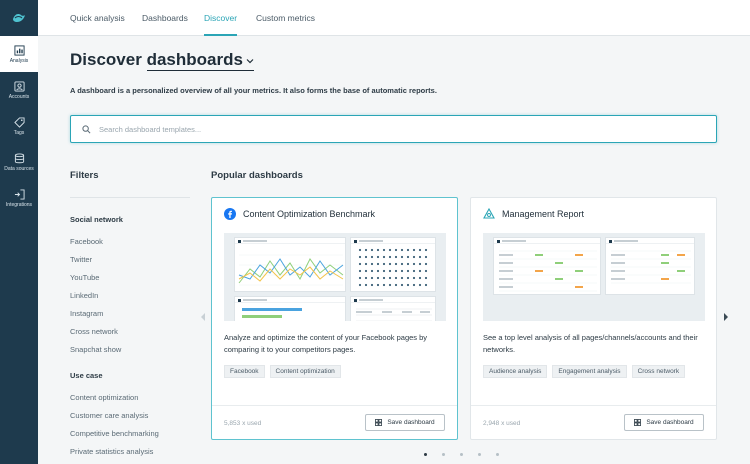 The width and height of the screenshot is (750, 464). What do you see at coordinates (221, 18) in the screenshot?
I see `tab-discover: Discover` at bounding box center [221, 18].